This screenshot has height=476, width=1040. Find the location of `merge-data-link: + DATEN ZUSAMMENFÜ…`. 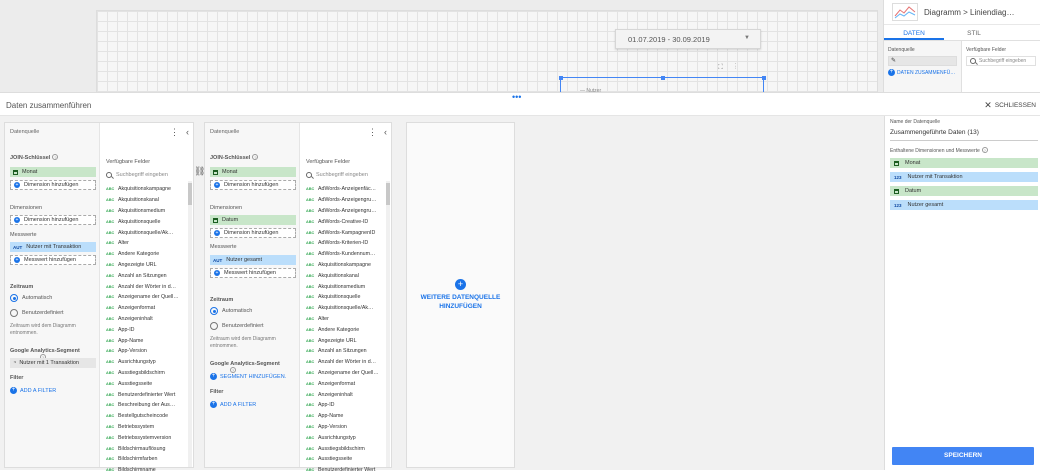

merge-data-link: + DATEN ZUSAMMENFÜ… is located at coordinates (922, 72).